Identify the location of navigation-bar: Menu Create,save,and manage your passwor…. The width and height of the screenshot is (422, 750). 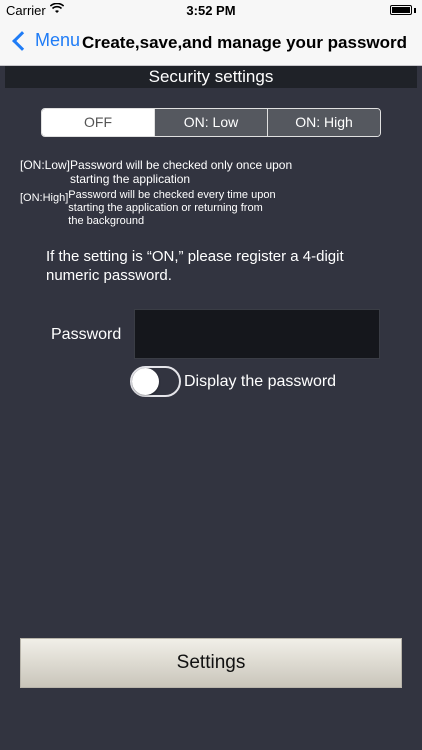
(211, 44).